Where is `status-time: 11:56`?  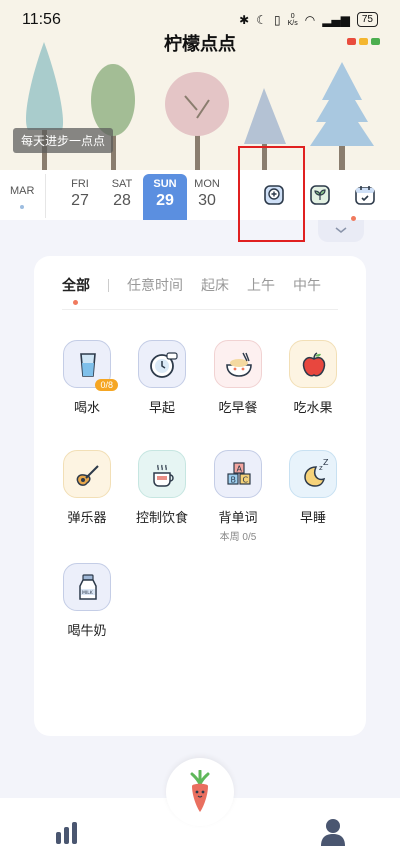
status-time: 11:56 is located at coordinates (41, 19).